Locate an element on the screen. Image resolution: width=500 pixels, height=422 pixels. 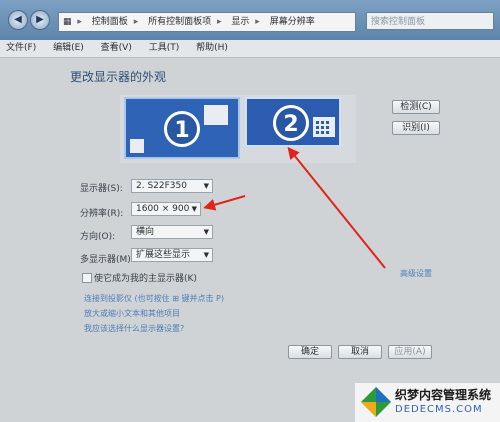
logo-icon is located at coordinates (376, 402).